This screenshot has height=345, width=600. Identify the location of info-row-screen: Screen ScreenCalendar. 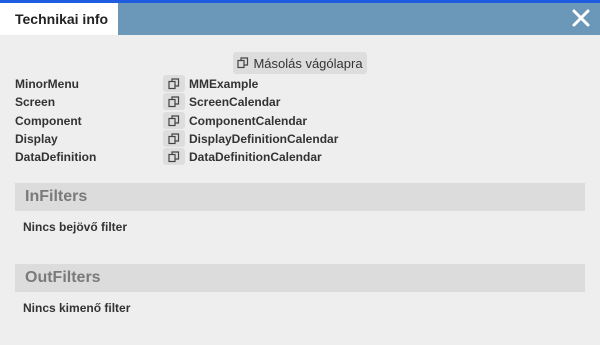
(300, 102).